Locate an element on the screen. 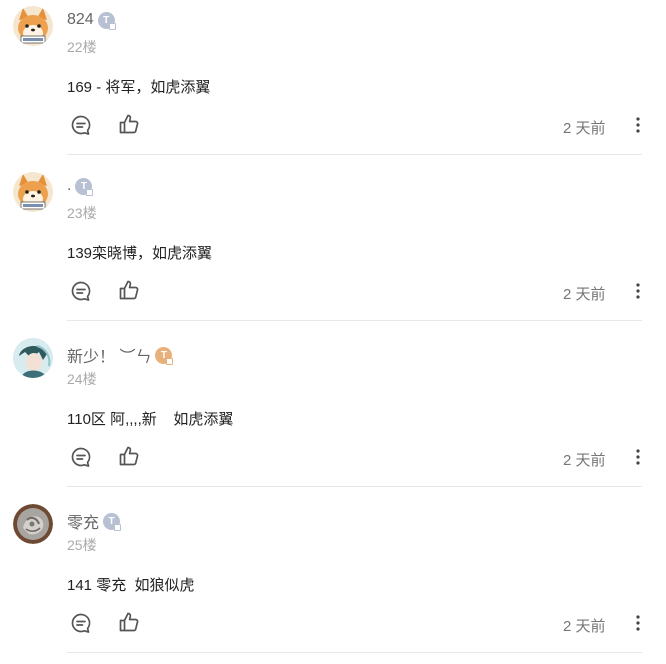 This screenshot has width=666, height=664. floor-number: 25楼 is located at coordinates (82, 545).